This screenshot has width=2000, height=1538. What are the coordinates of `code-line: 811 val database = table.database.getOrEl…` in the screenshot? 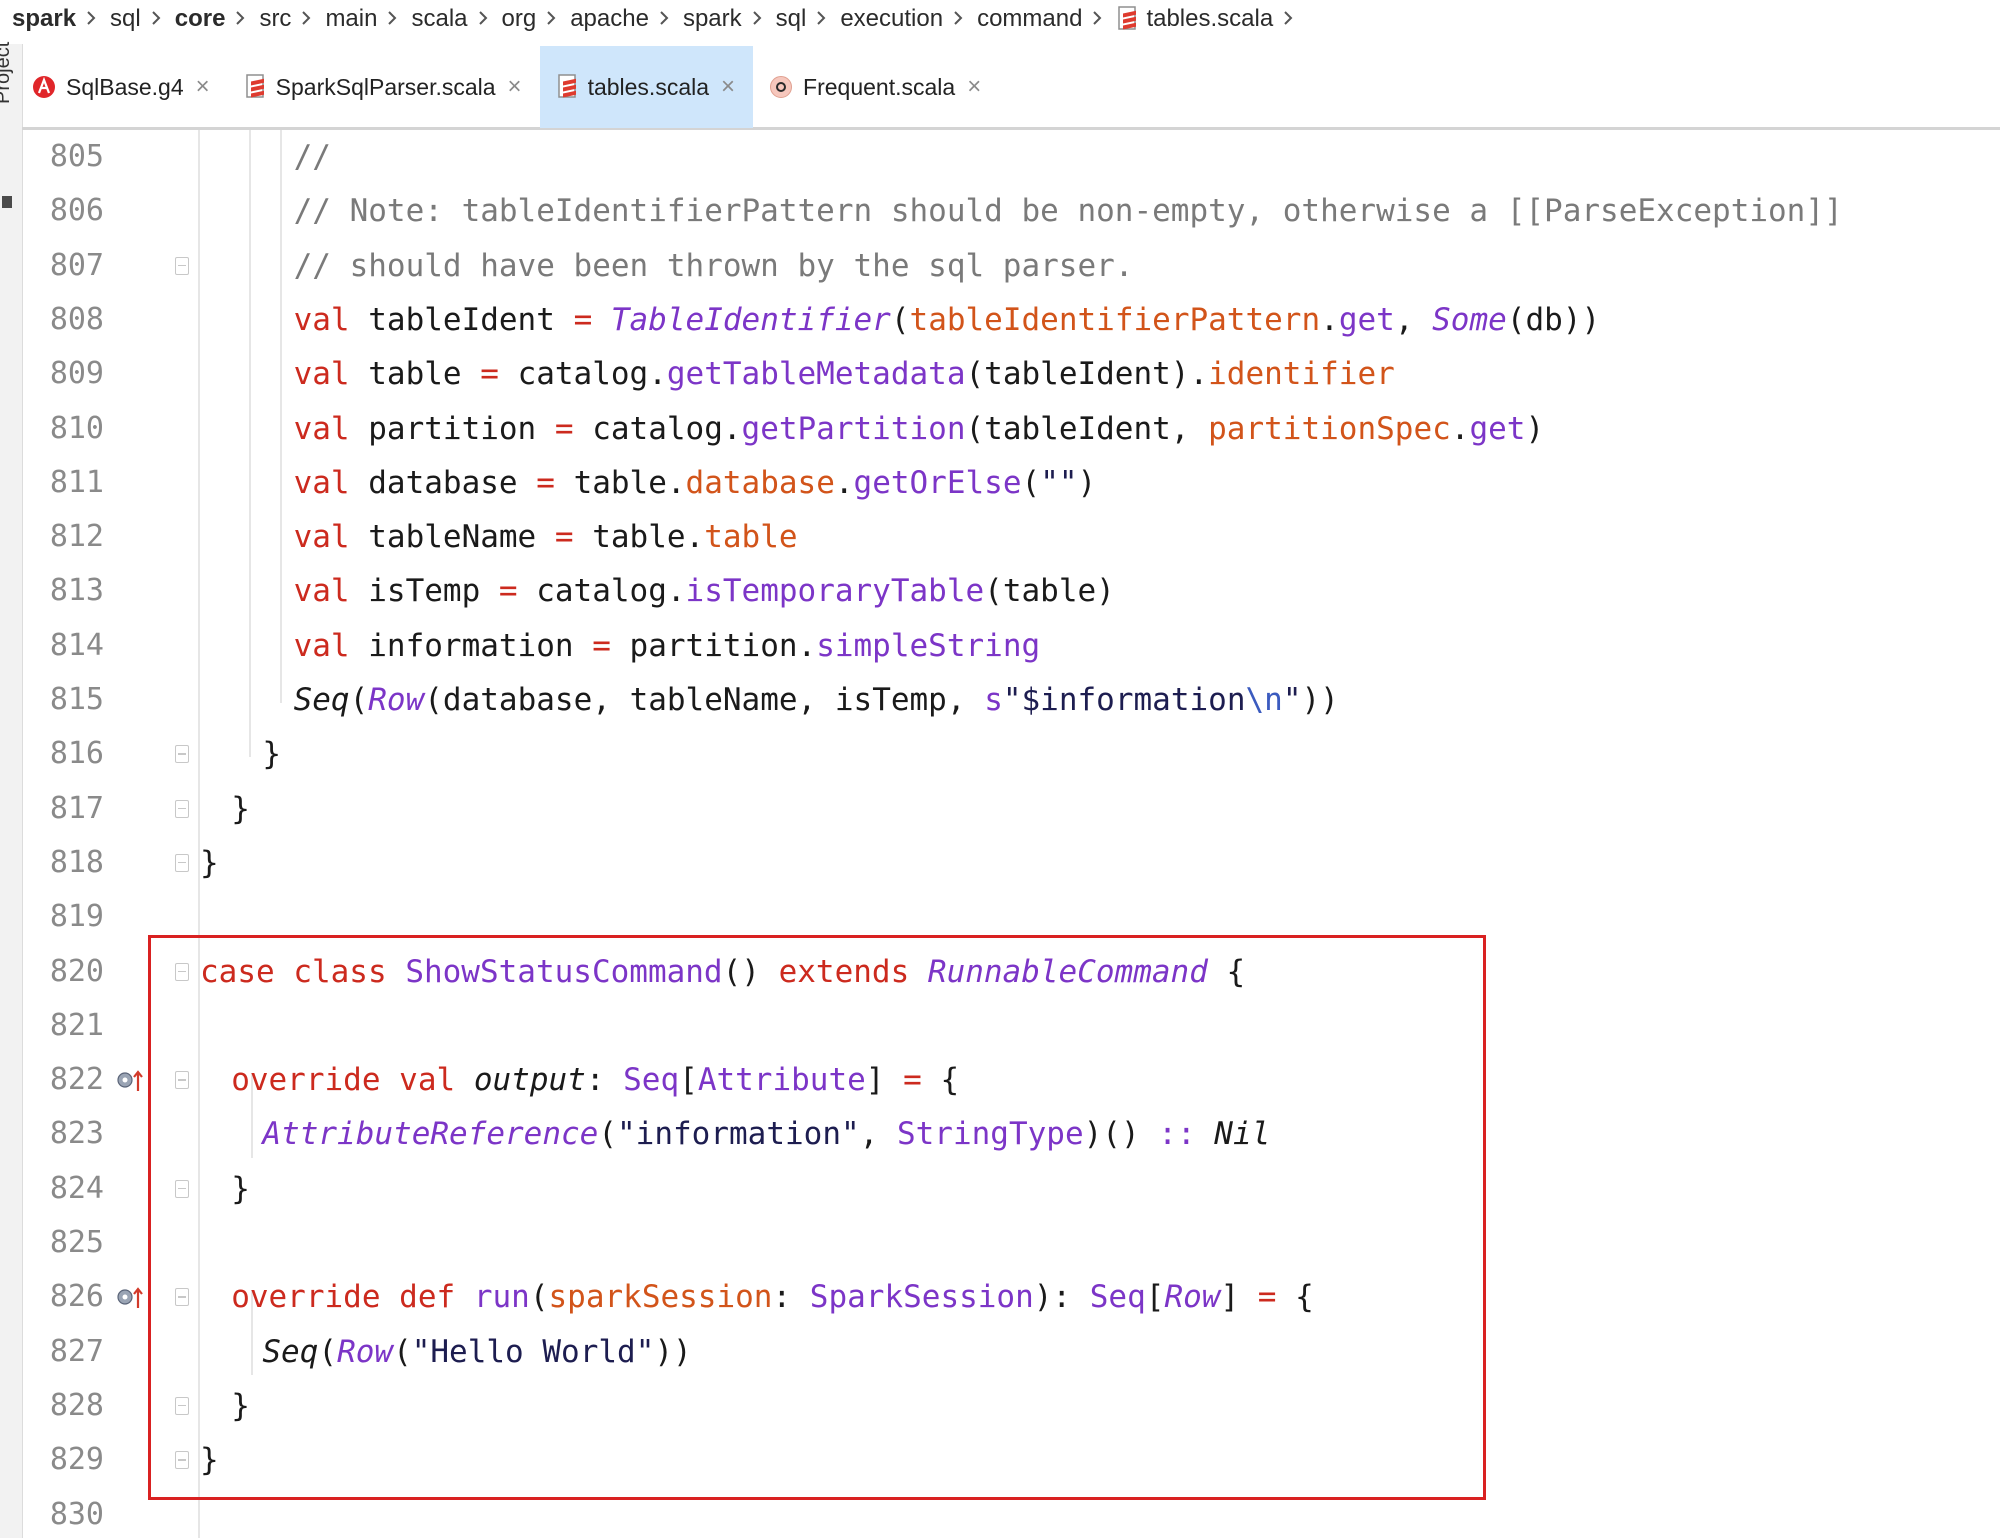 It's located at (1011, 483).